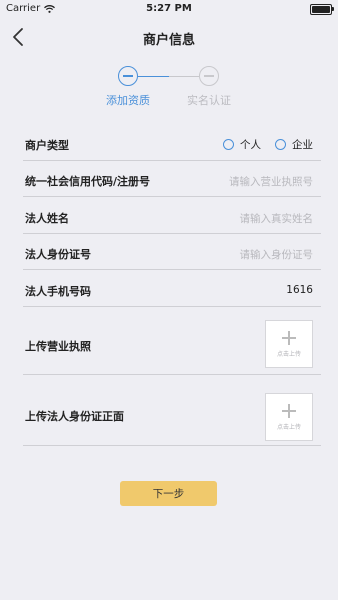 The image size is (338, 600). I want to click on nav-bar: 商户信息, so click(169, 37).